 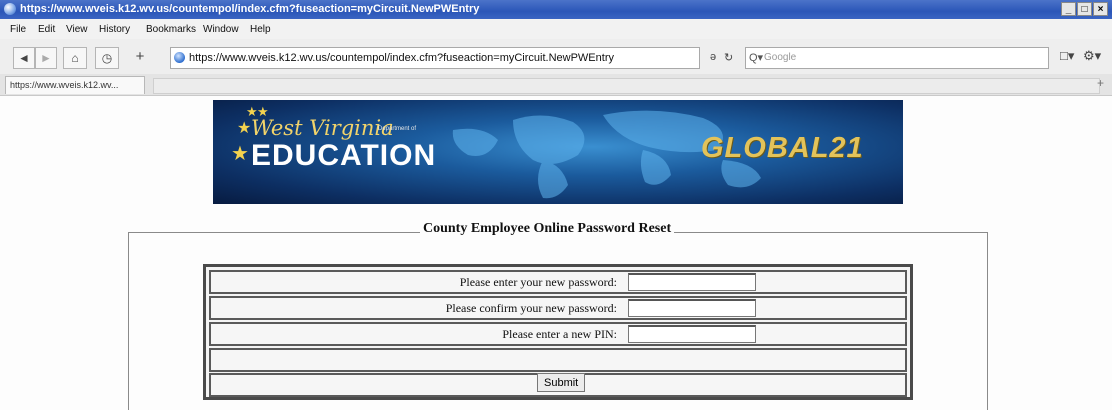 I want to click on menu-help: Help, so click(x=260, y=29).